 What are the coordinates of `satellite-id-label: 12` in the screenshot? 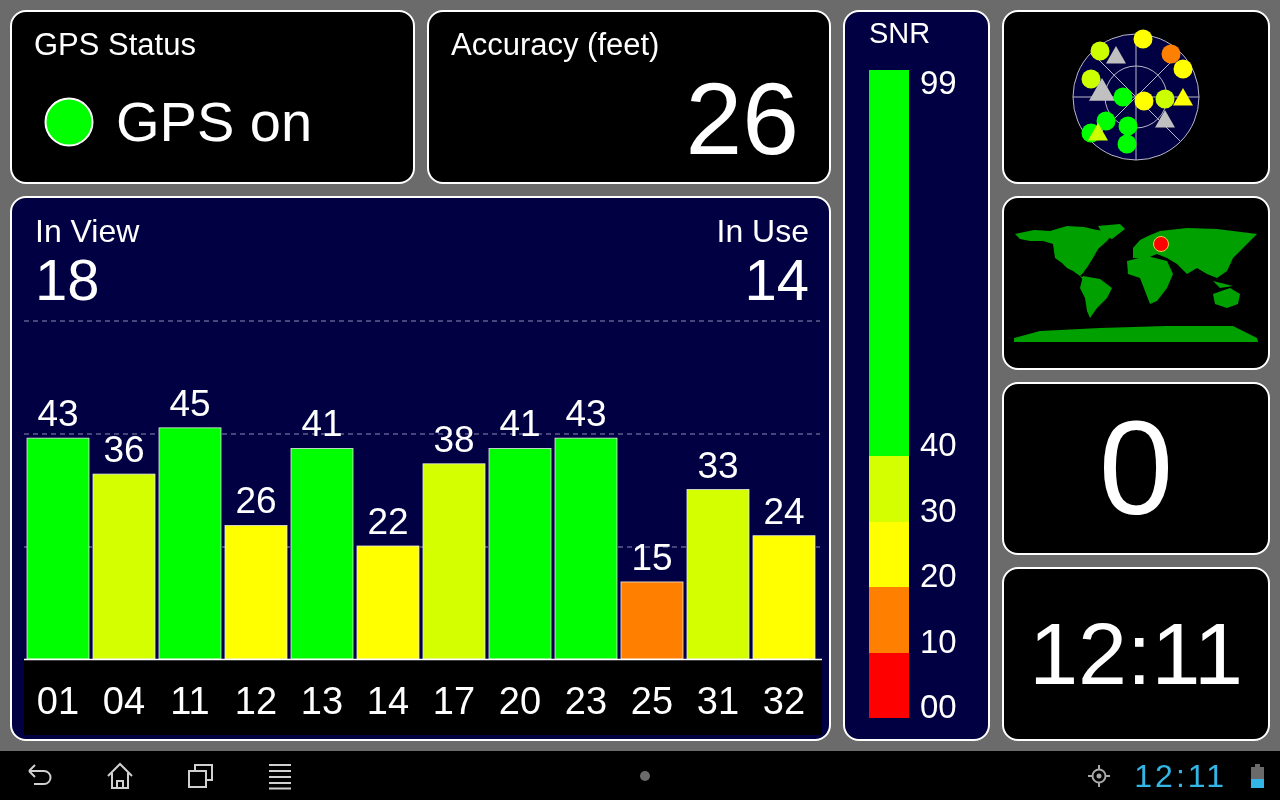 It's located at (256, 701).